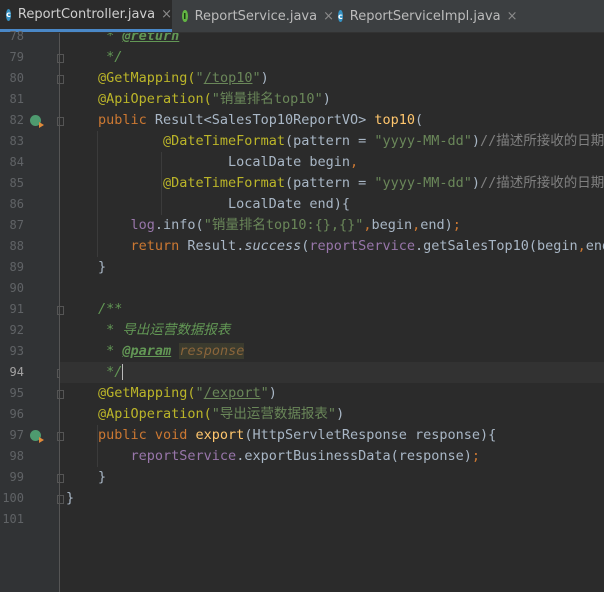 This screenshot has height=592, width=604. I want to click on tab-report-controller: c ReportController.java ×, so click(86, 16).